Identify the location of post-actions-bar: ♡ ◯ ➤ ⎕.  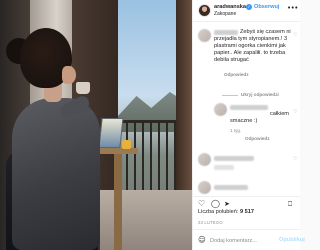
(247, 203).